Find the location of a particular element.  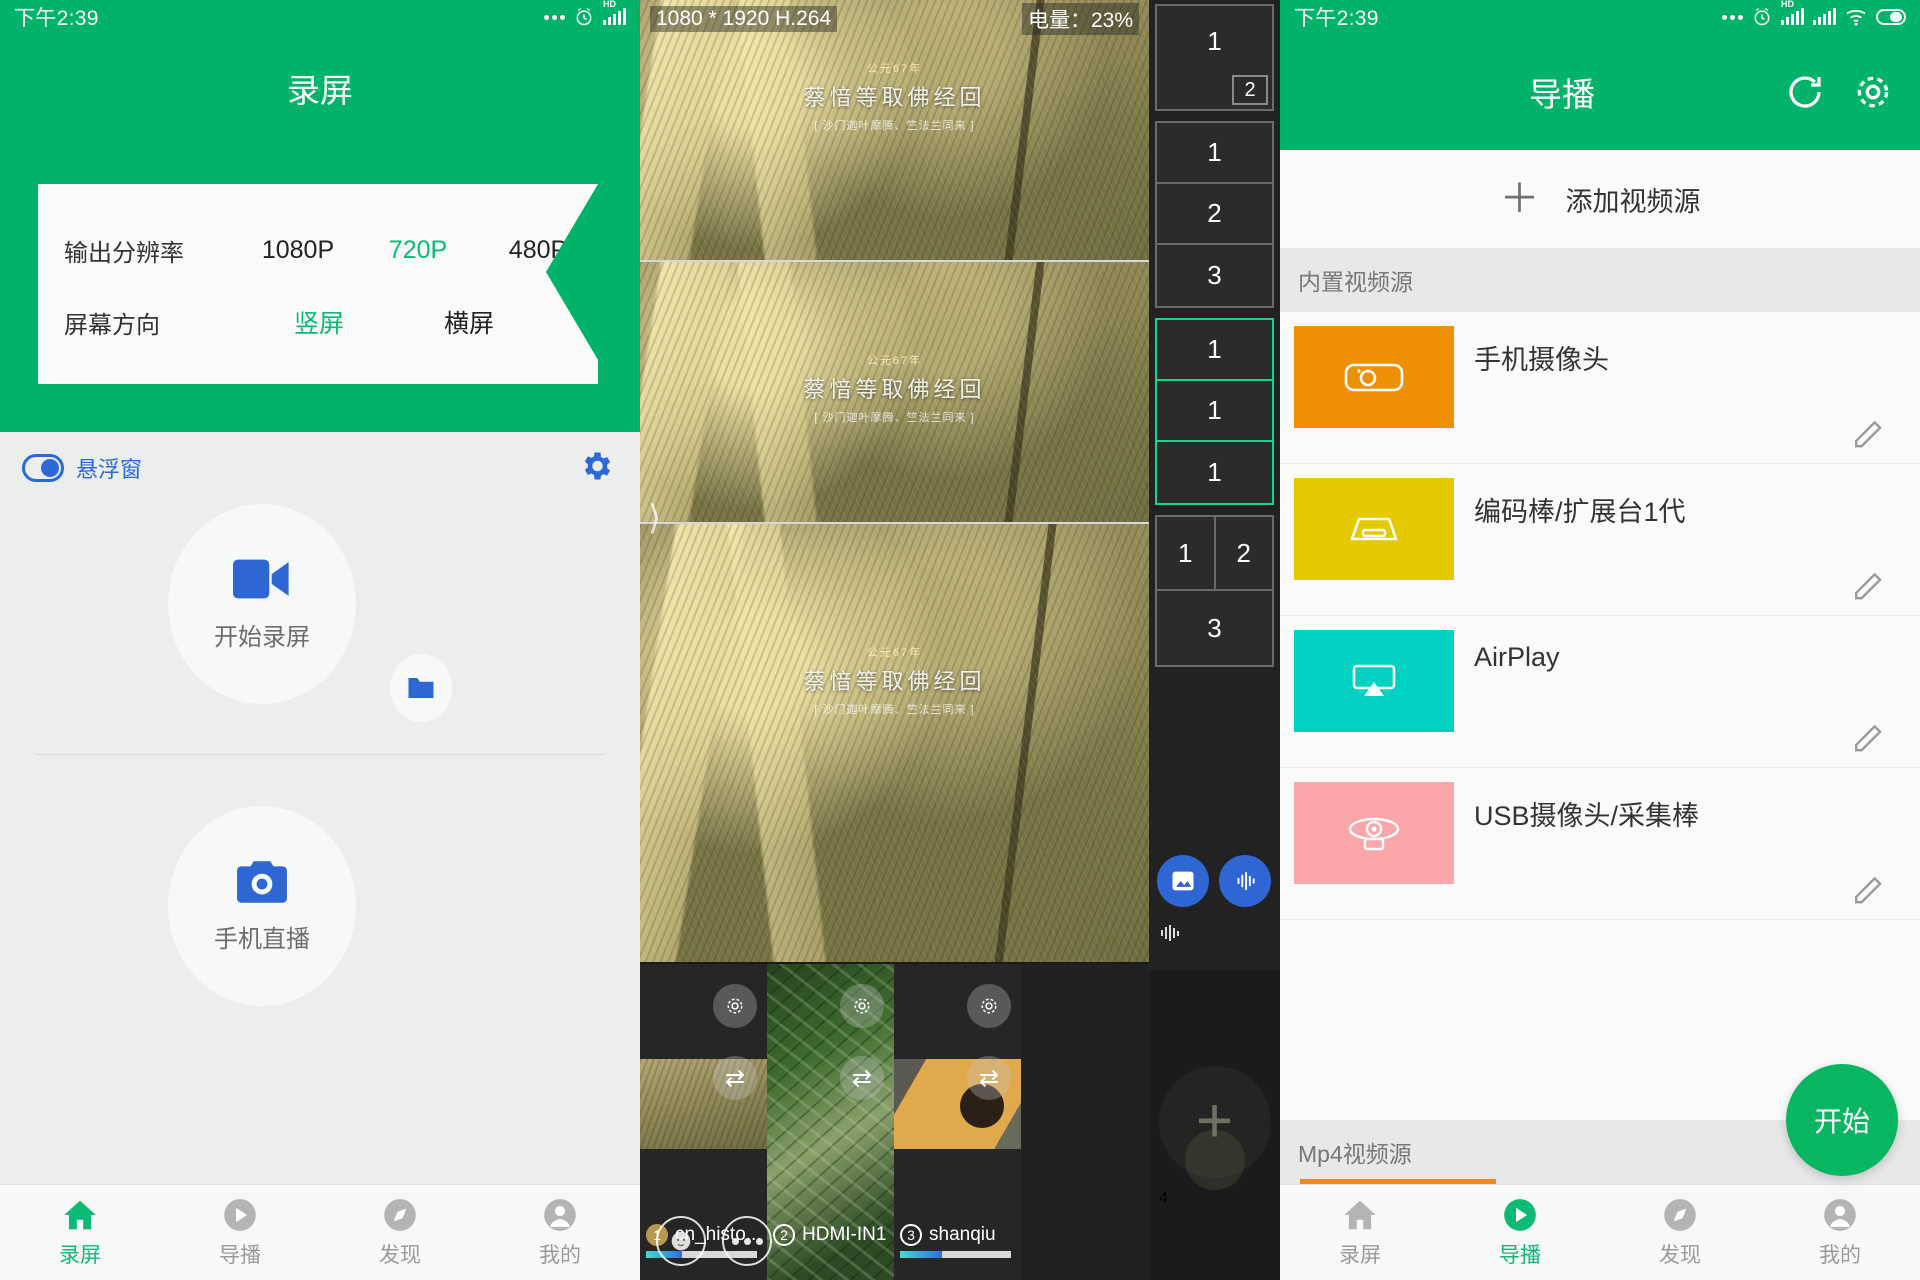

thumbnail-slot-2: ⇄ 2 HDMI-IN1 is located at coordinates (830, 1122).